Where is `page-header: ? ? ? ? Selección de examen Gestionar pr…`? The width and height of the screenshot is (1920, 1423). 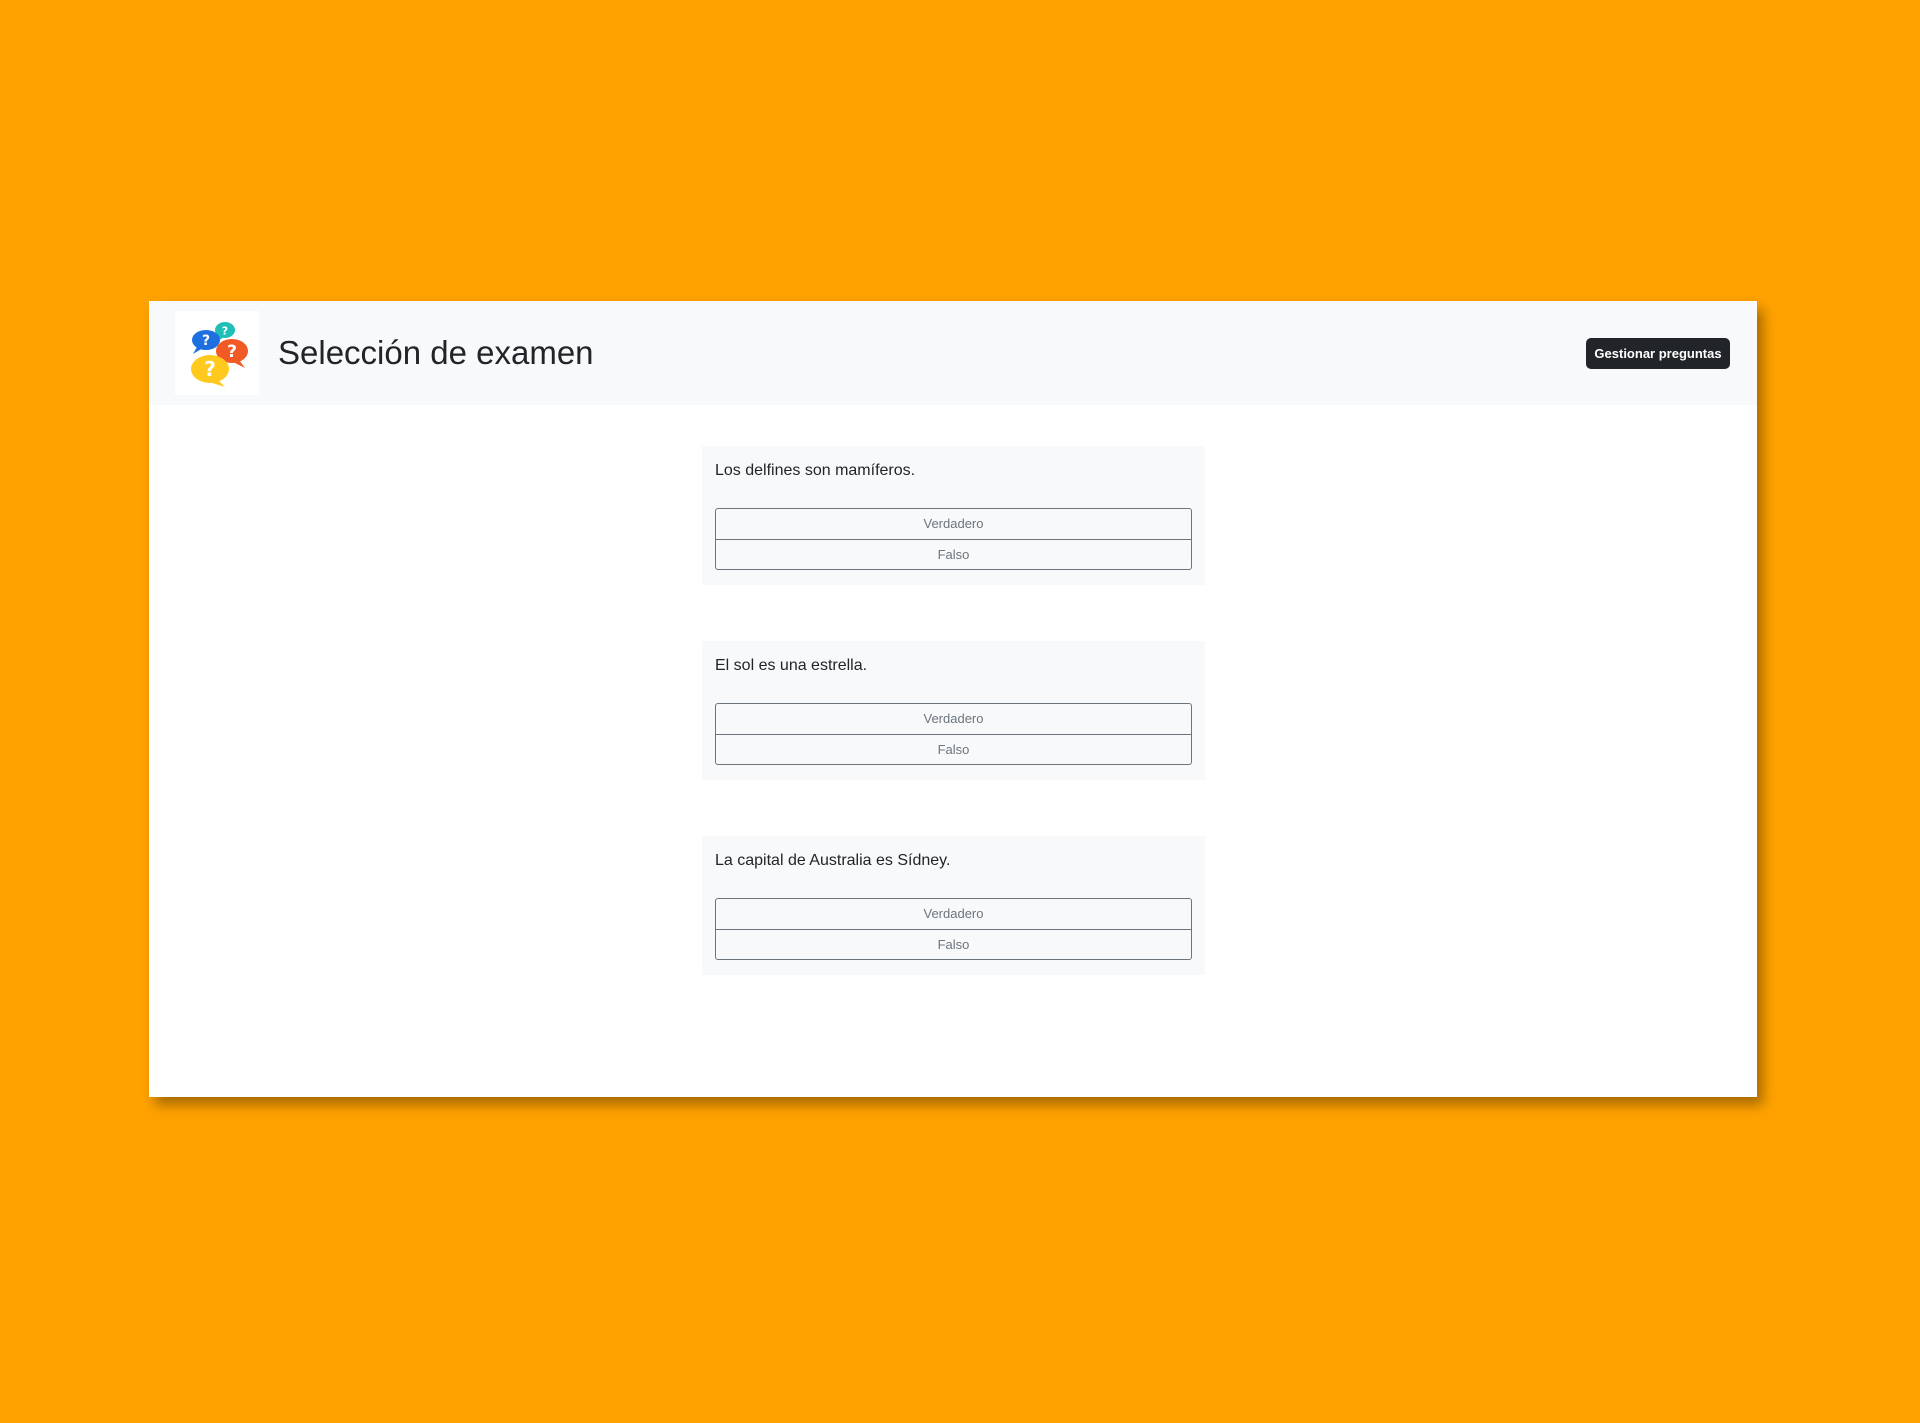
page-header: ? ? ? ? Selección de examen Gestionar pr… is located at coordinates (953, 353).